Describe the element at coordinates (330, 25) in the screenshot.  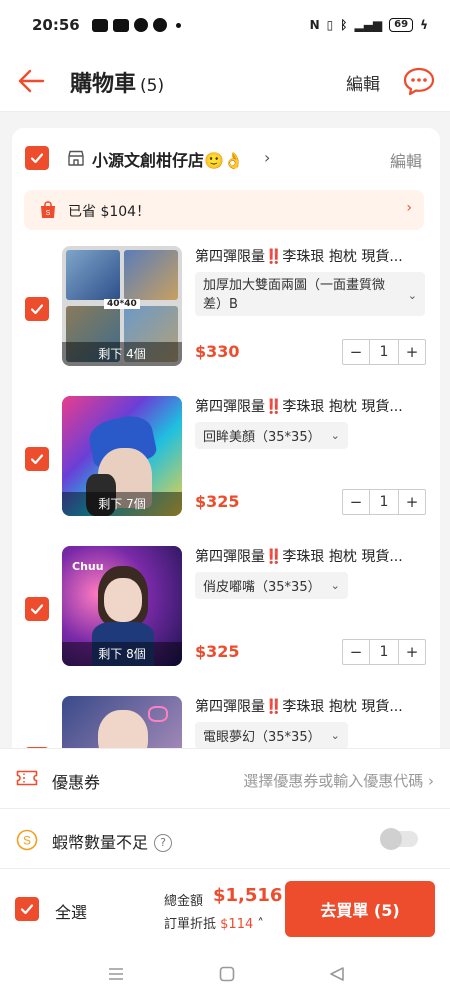
I see `vibrate-icon: ▯` at that location.